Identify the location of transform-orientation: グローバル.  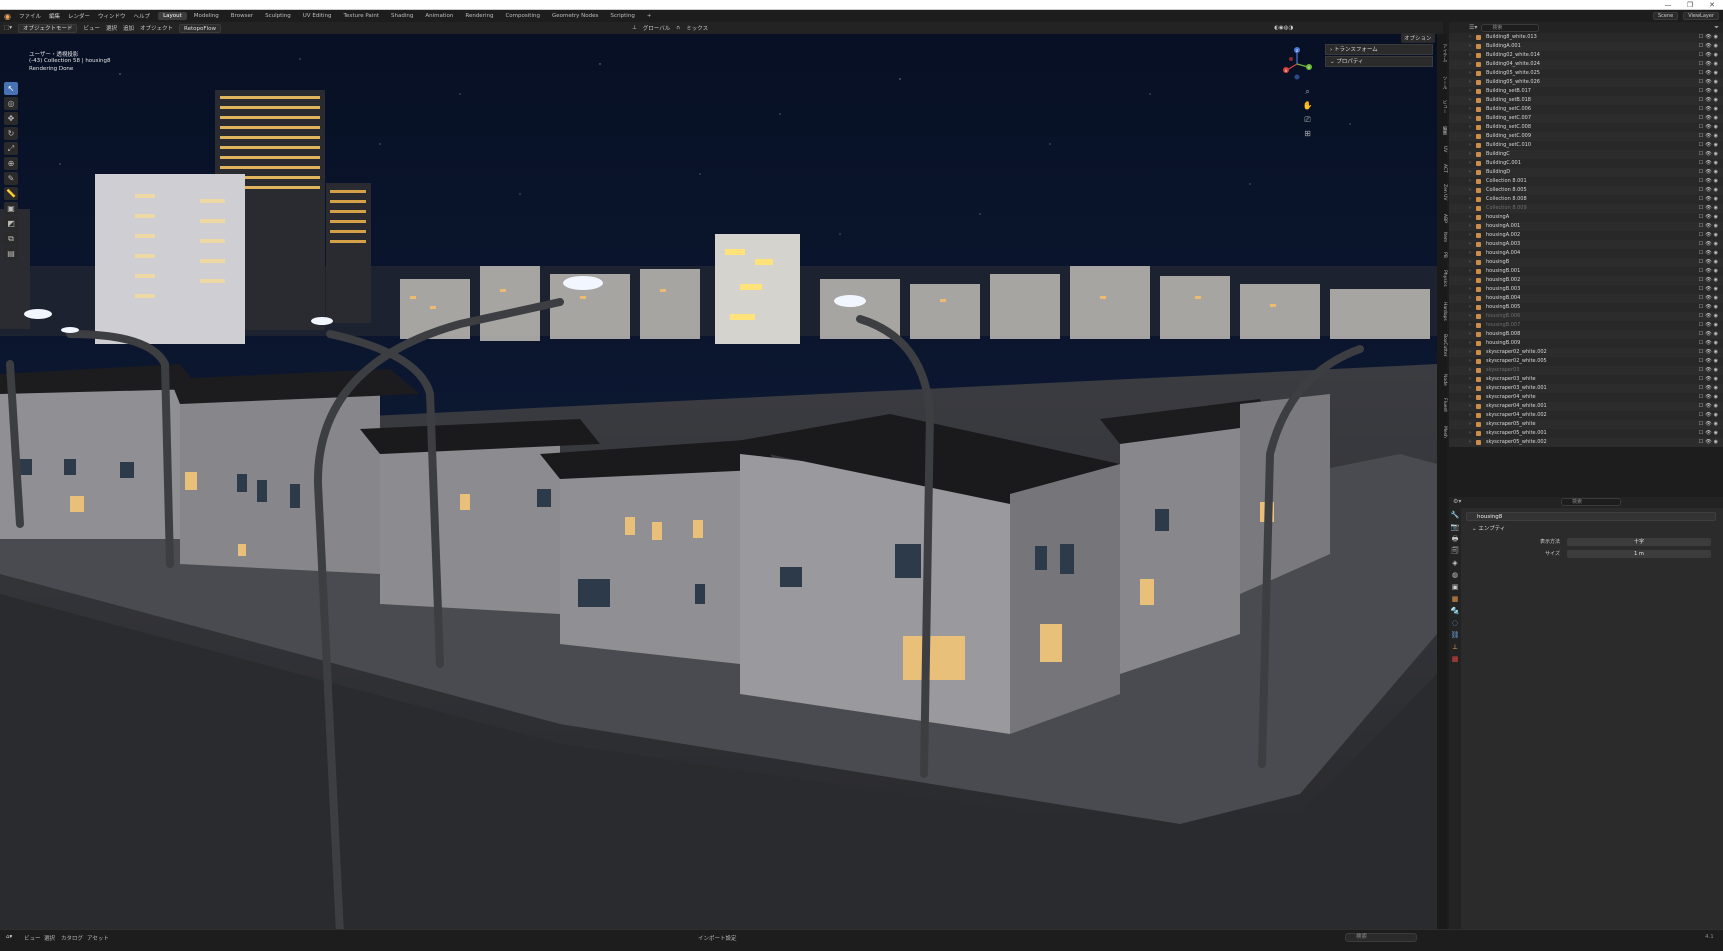
(656, 28).